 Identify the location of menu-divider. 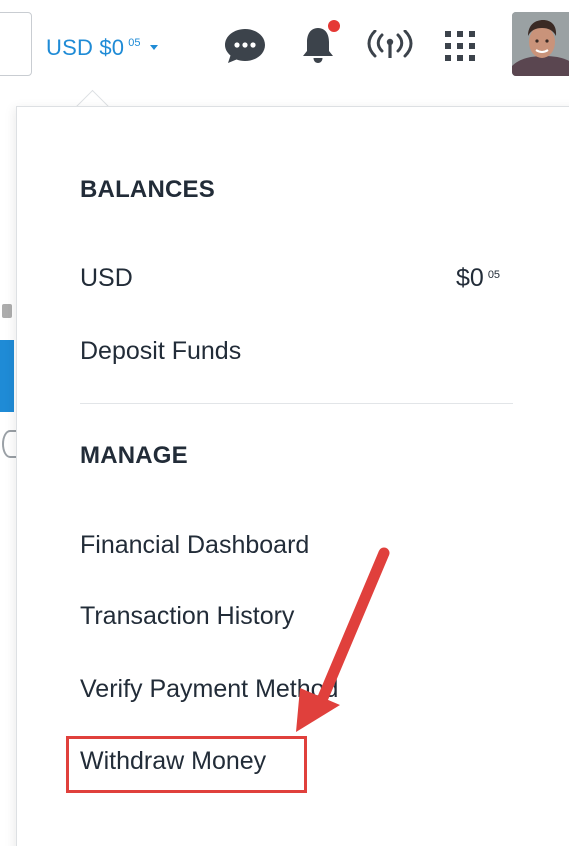
(296, 403).